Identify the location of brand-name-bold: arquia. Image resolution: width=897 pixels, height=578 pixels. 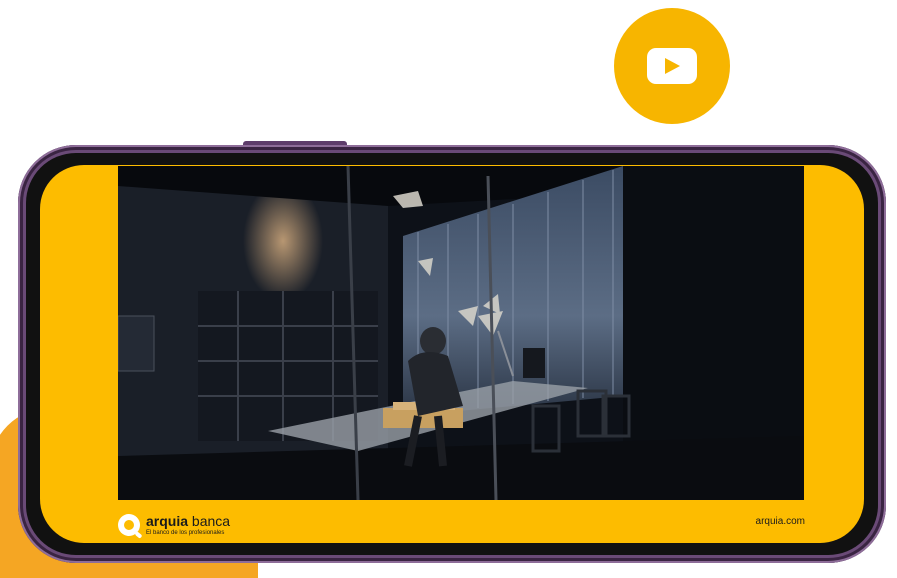
(167, 521).